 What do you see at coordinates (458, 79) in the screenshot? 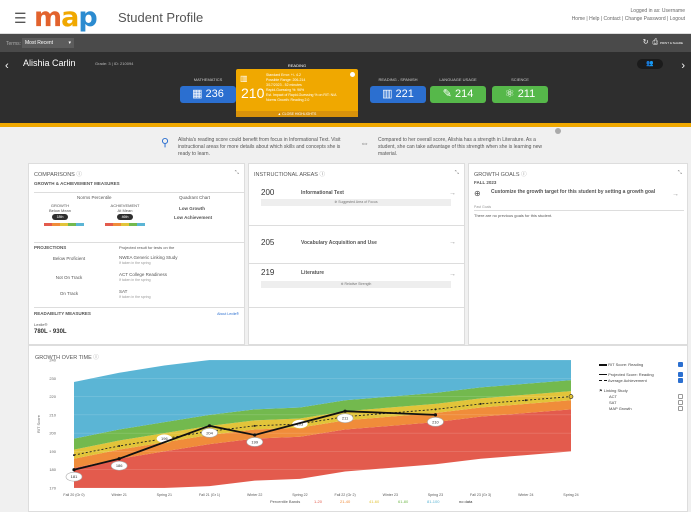
I see `subject-name: LANGUAGE USAGE` at bounding box center [458, 79].